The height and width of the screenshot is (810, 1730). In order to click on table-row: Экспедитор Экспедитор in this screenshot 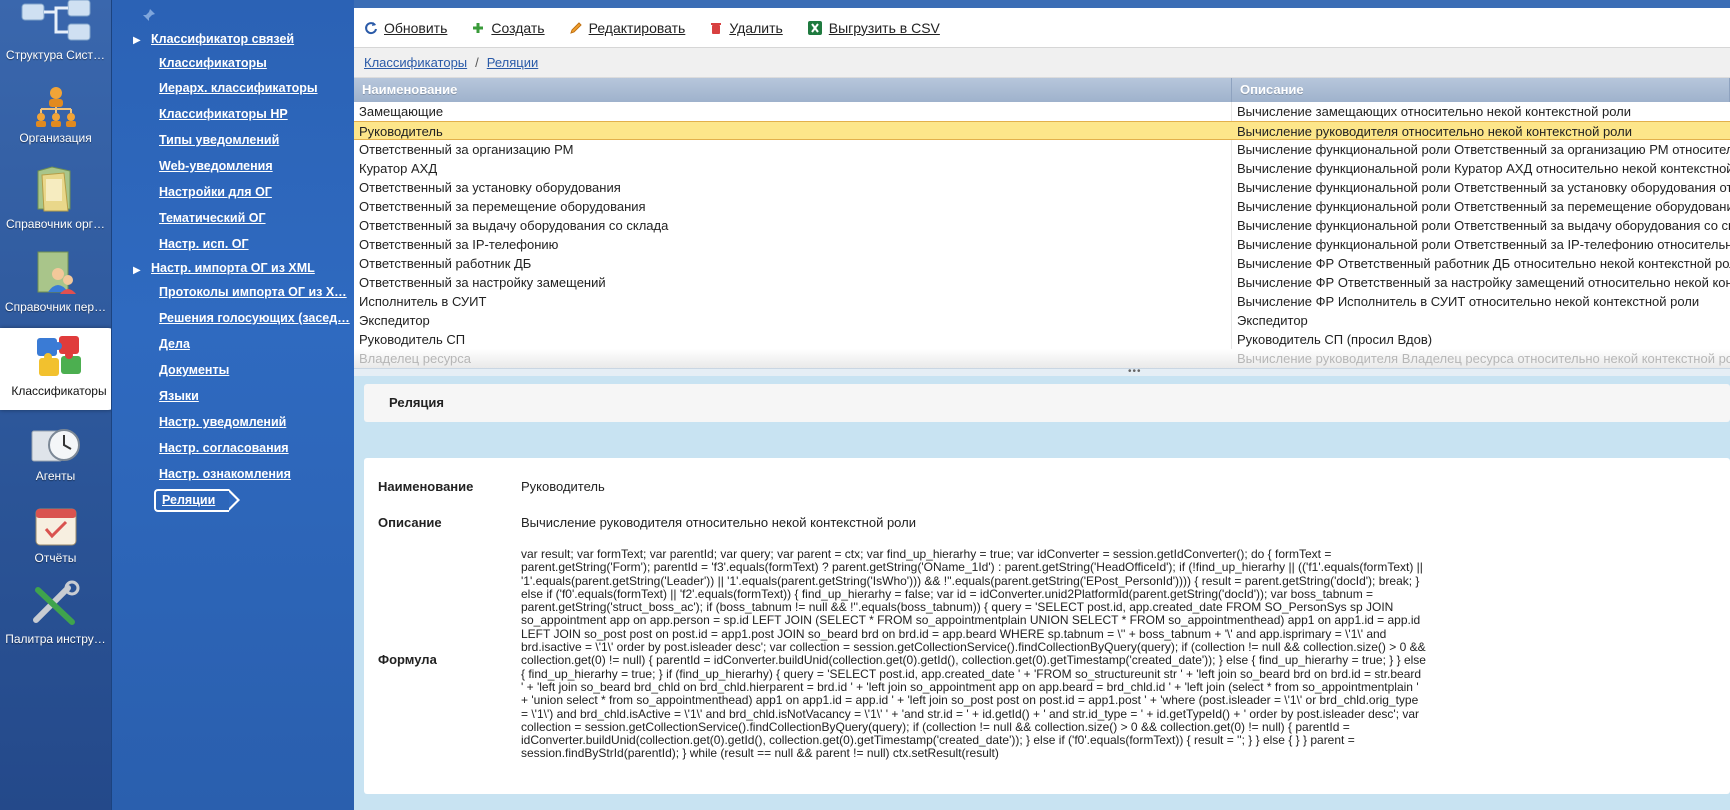, I will do `click(1042, 320)`.